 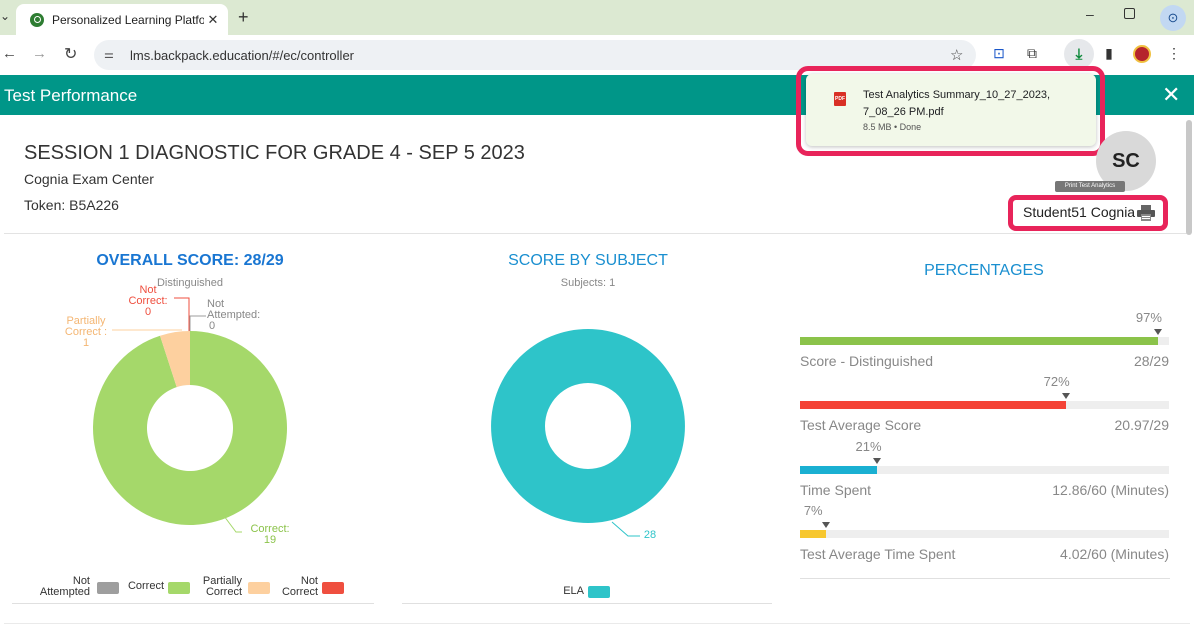 I want to click on percentage-fraction: 20.97/29, so click(x=1142, y=425).